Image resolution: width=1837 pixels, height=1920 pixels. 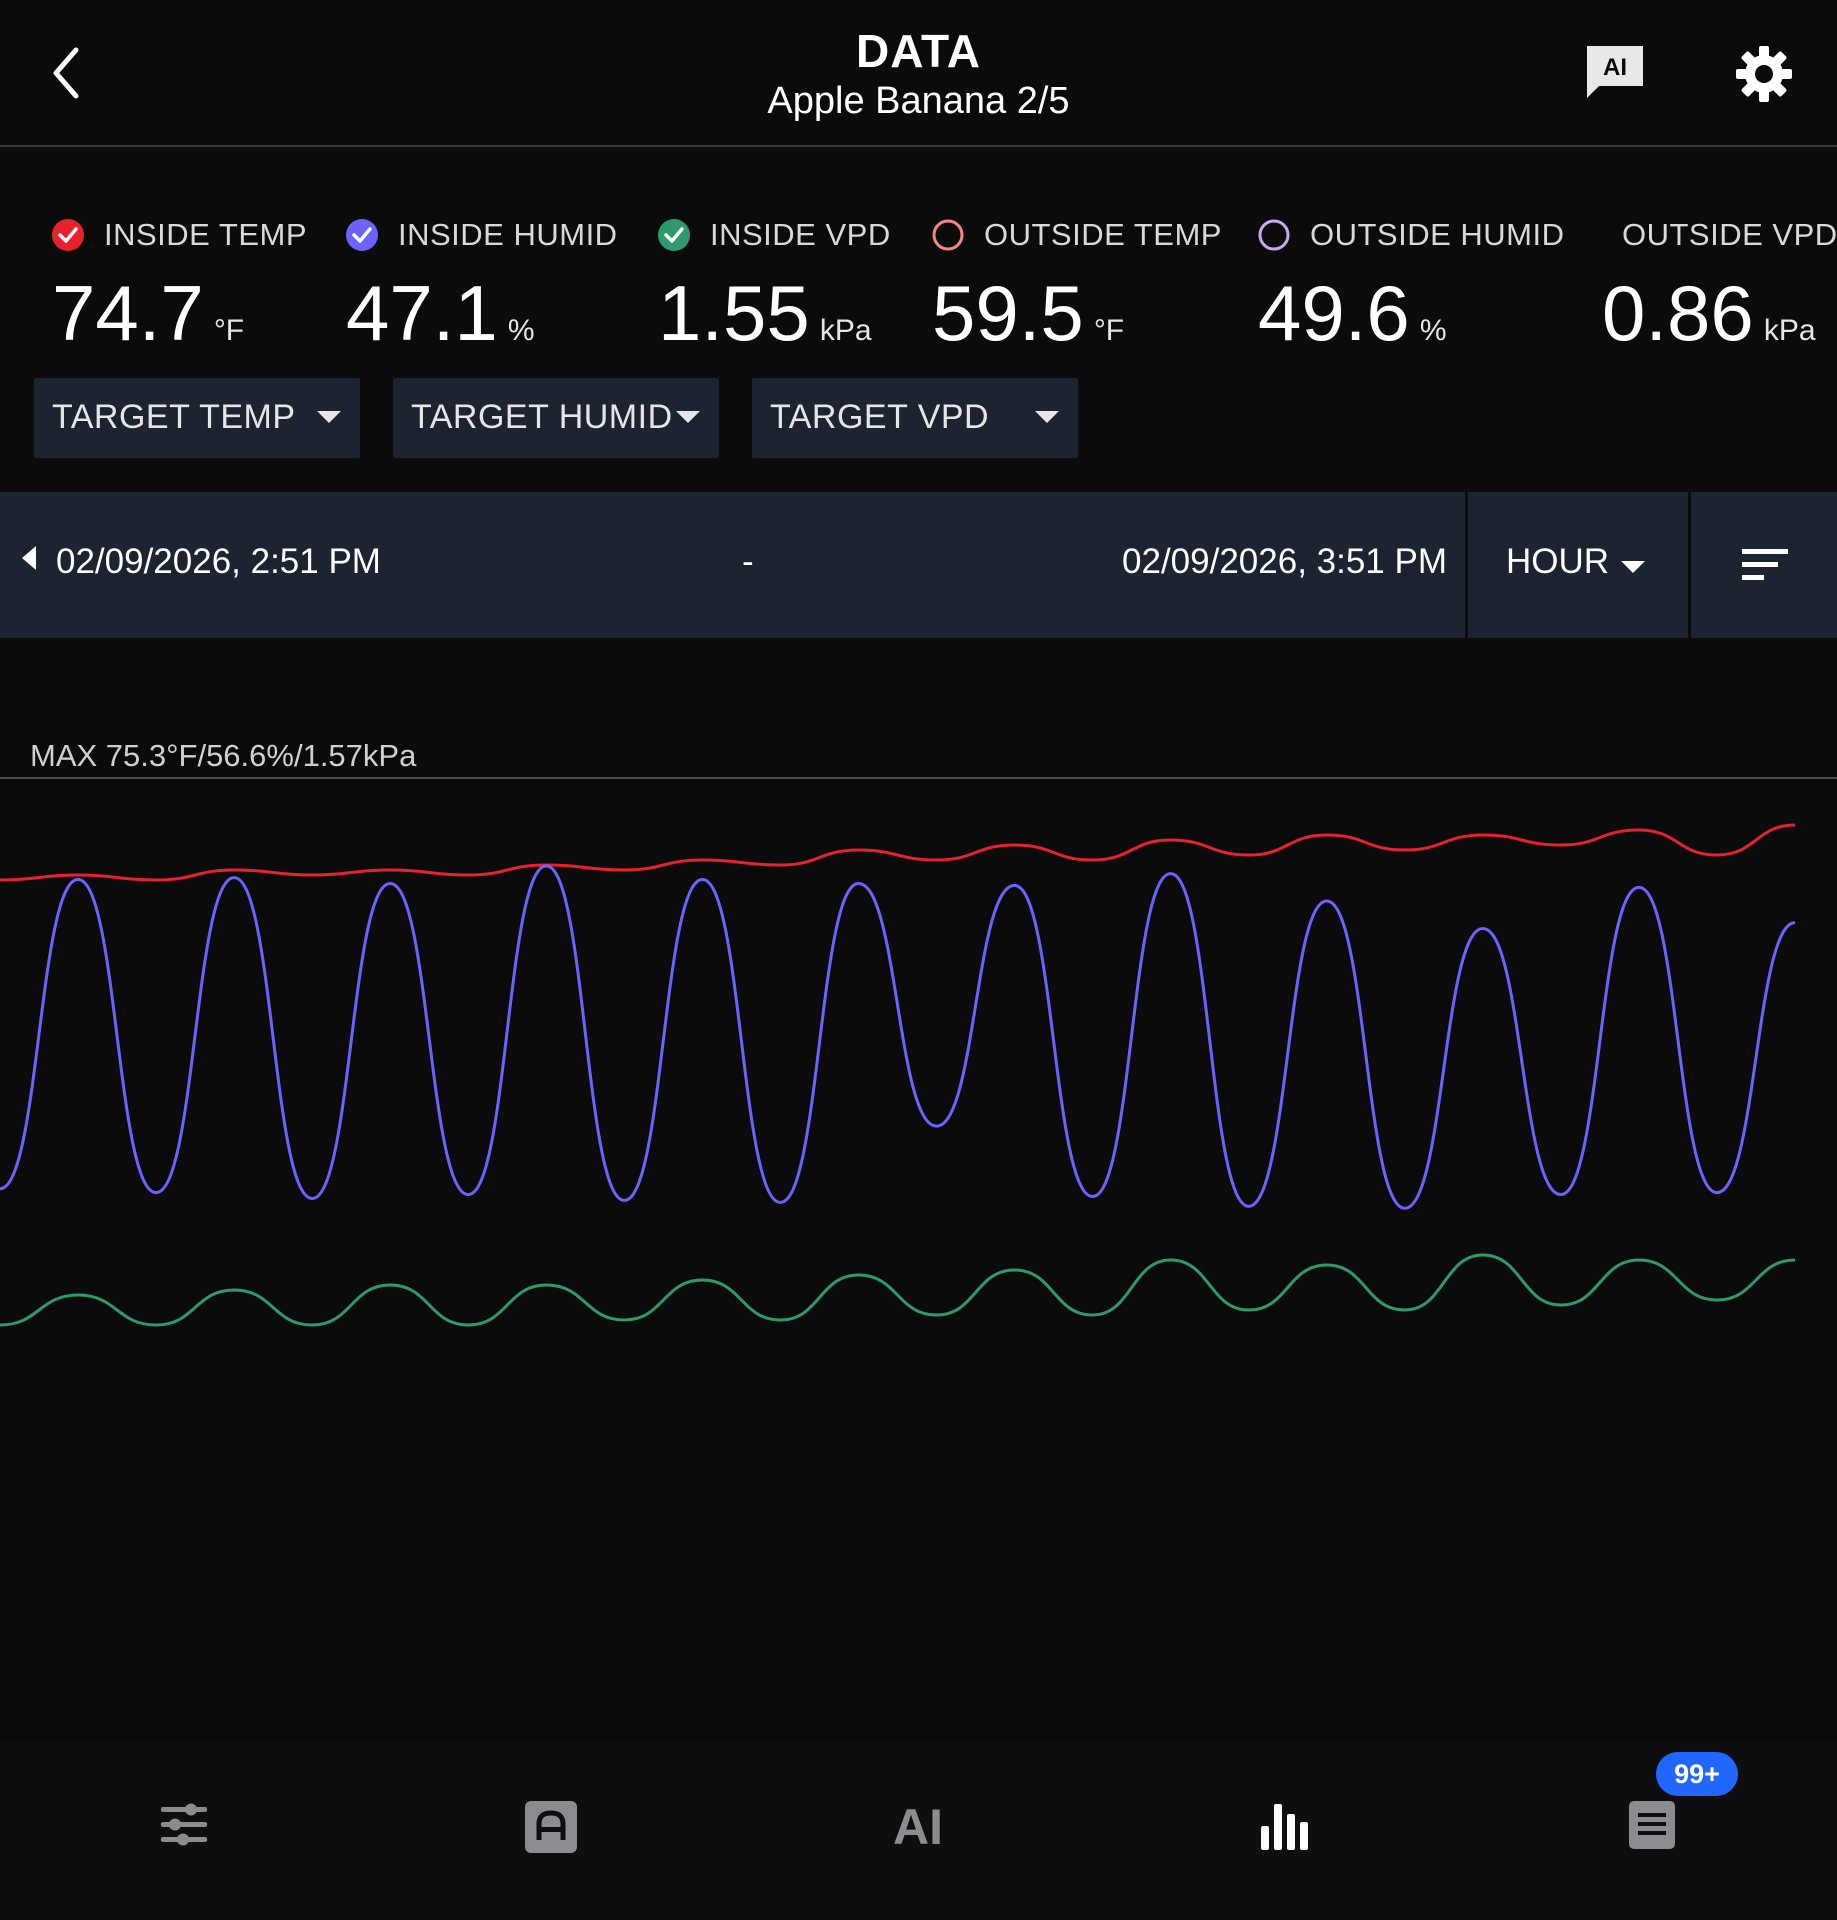 I want to click on metric-inside-temp: INSIDE TEMP 74.7 °F, so click(x=179, y=283).